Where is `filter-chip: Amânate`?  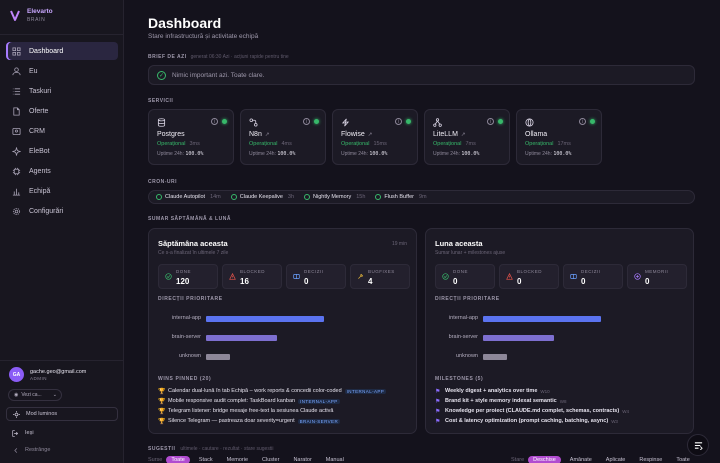 filter-chip: Amânate is located at coordinates (581, 459).